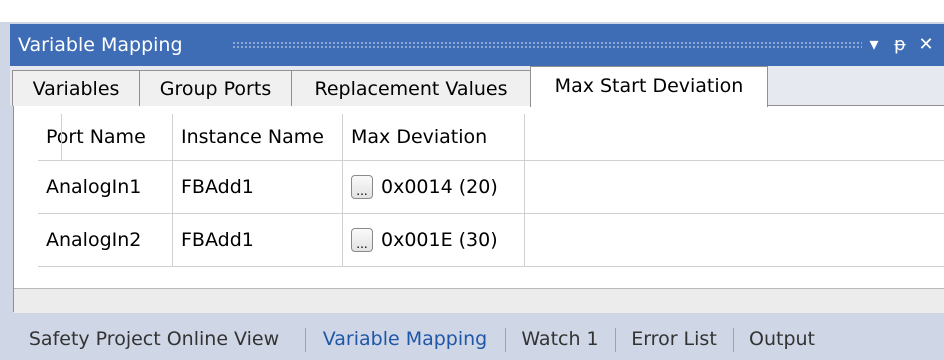 The height and width of the screenshot is (360, 944). Describe the element at coordinates (472, 11) in the screenshot. I see `top-strip` at that location.